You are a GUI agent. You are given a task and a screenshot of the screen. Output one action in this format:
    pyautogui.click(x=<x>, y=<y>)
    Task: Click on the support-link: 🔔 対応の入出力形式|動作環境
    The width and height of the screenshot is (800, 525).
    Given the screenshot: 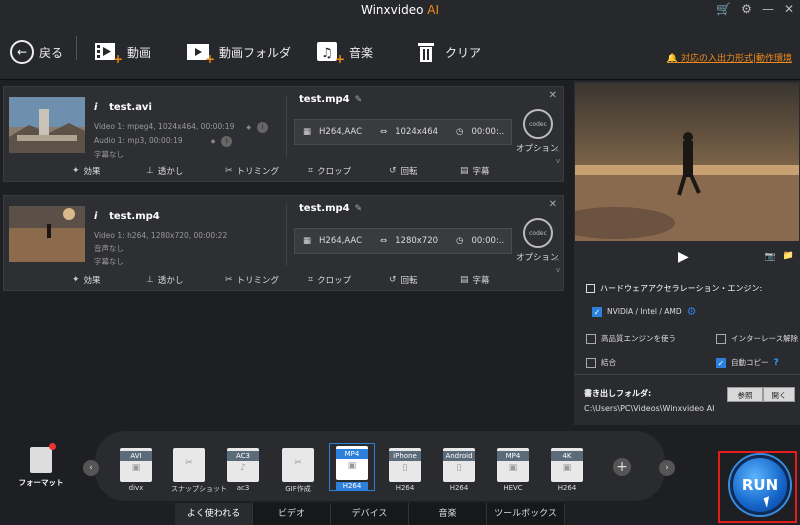 What is the action you would take?
    pyautogui.click(x=729, y=57)
    